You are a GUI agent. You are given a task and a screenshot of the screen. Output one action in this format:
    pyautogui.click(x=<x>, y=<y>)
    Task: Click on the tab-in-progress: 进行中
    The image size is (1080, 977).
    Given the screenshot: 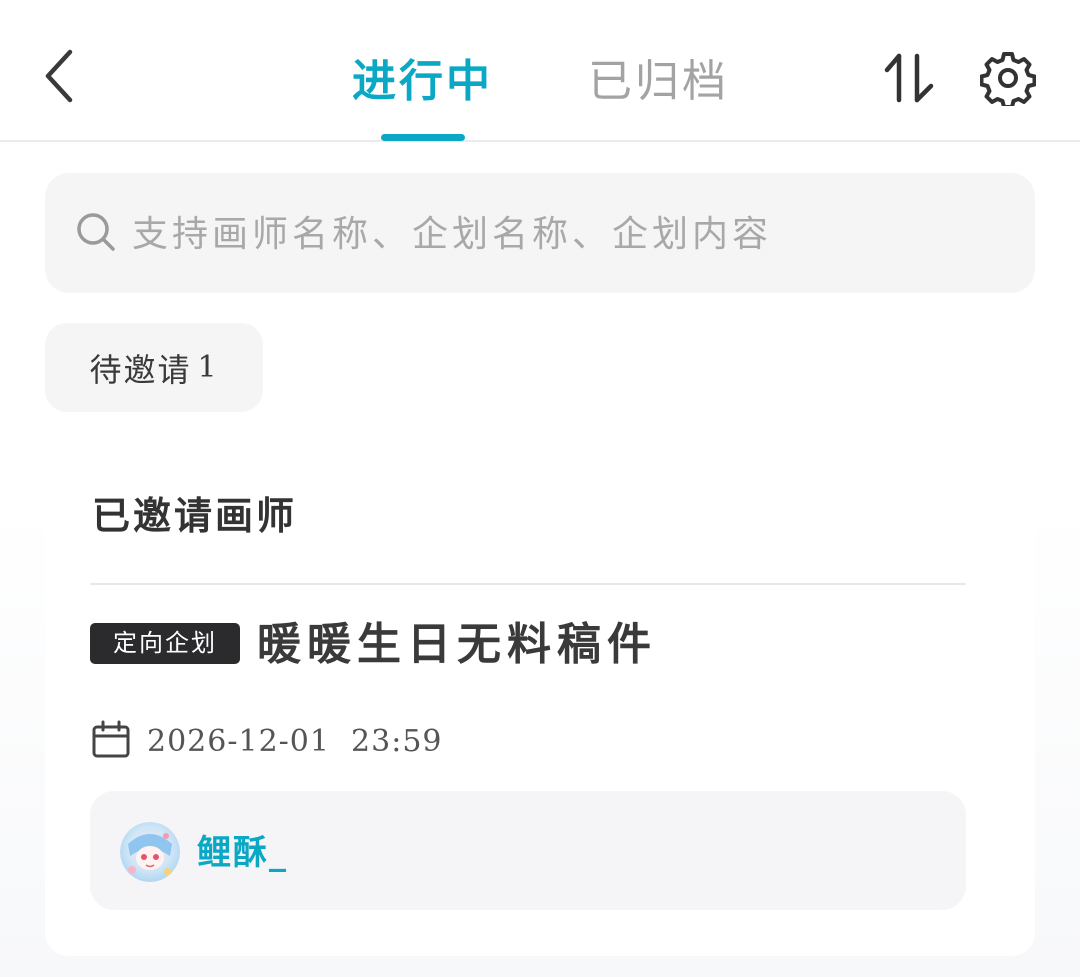 What is the action you would take?
    pyautogui.click(x=422, y=82)
    